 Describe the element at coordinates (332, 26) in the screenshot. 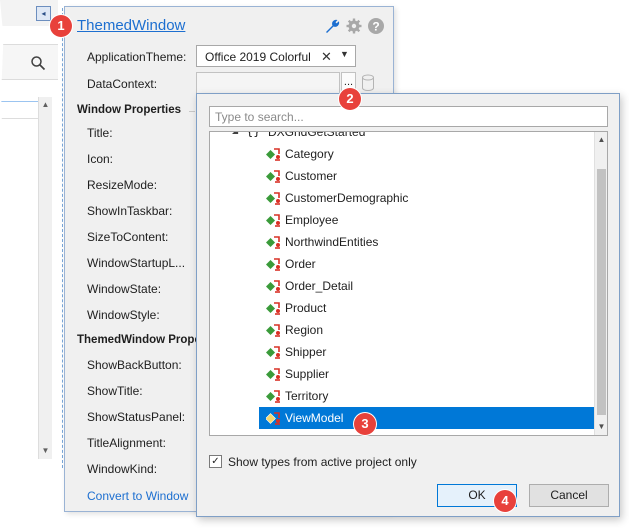

I see `wrench-icon` at that location.